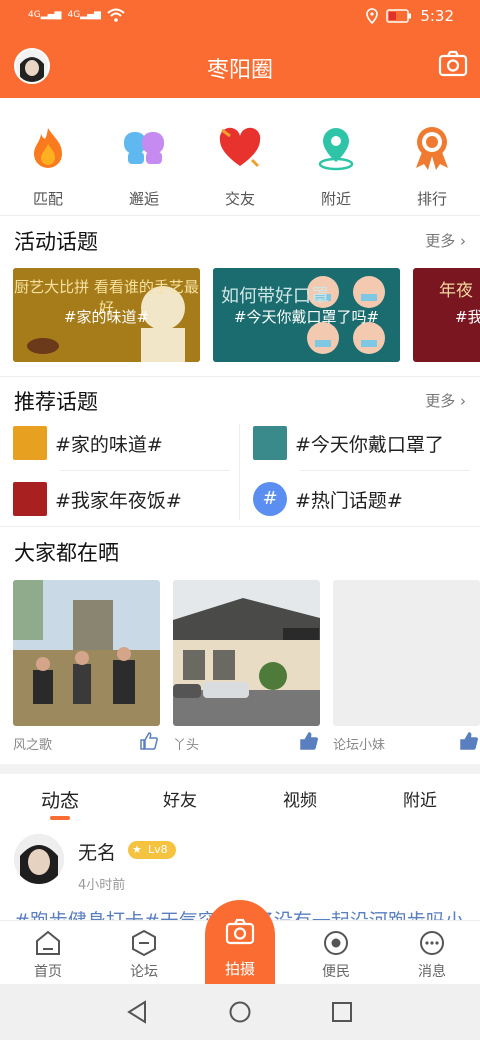  Describe the element at coordinates (385, 470) in the screenshot. I see `topic-row-divider` at that location.